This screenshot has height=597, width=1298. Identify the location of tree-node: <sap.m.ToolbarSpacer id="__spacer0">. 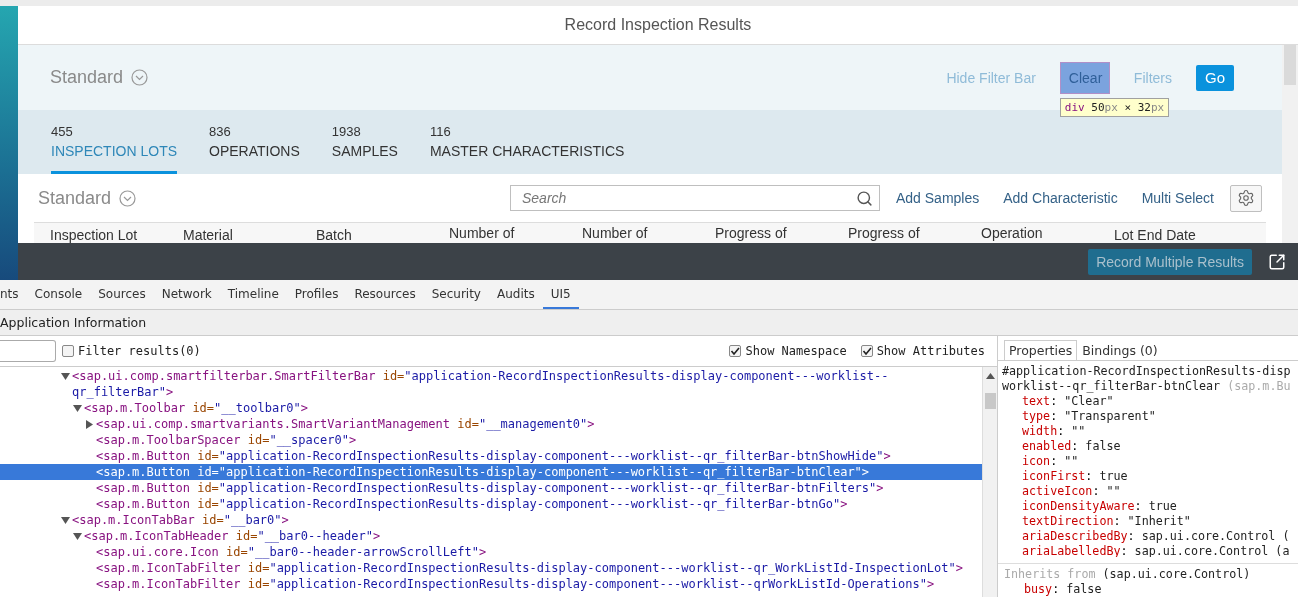
(491, 440).